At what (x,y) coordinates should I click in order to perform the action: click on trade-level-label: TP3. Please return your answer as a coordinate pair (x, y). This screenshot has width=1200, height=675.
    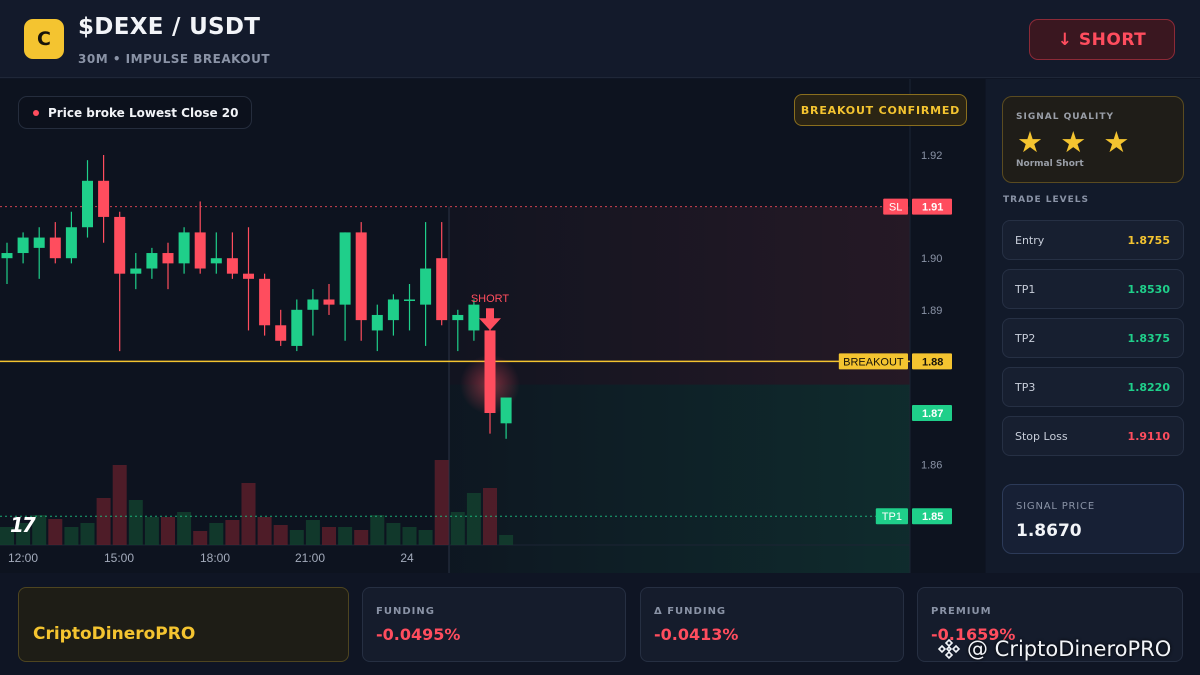
    Looking at the image, I should click on (1025, 387).